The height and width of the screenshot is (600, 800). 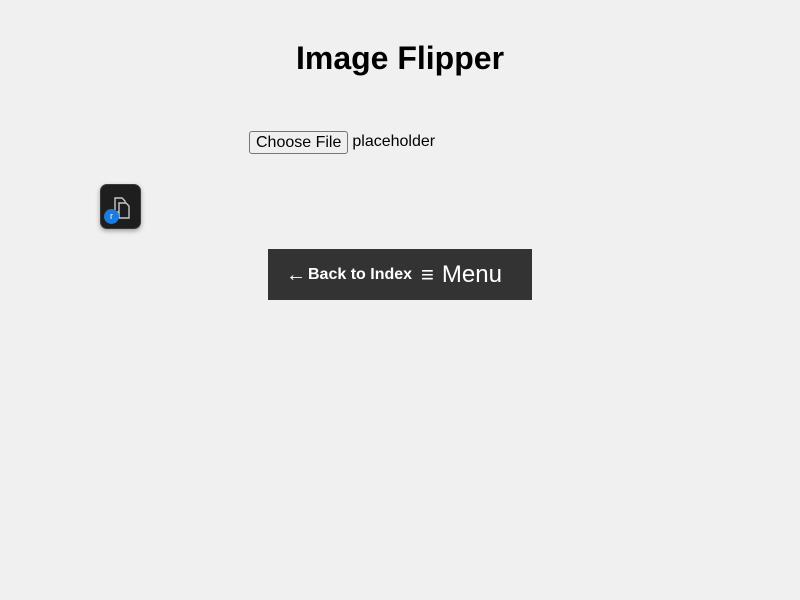 I want to click on back-to-index-link: ← Back to Index, so click(x=349, y=275).